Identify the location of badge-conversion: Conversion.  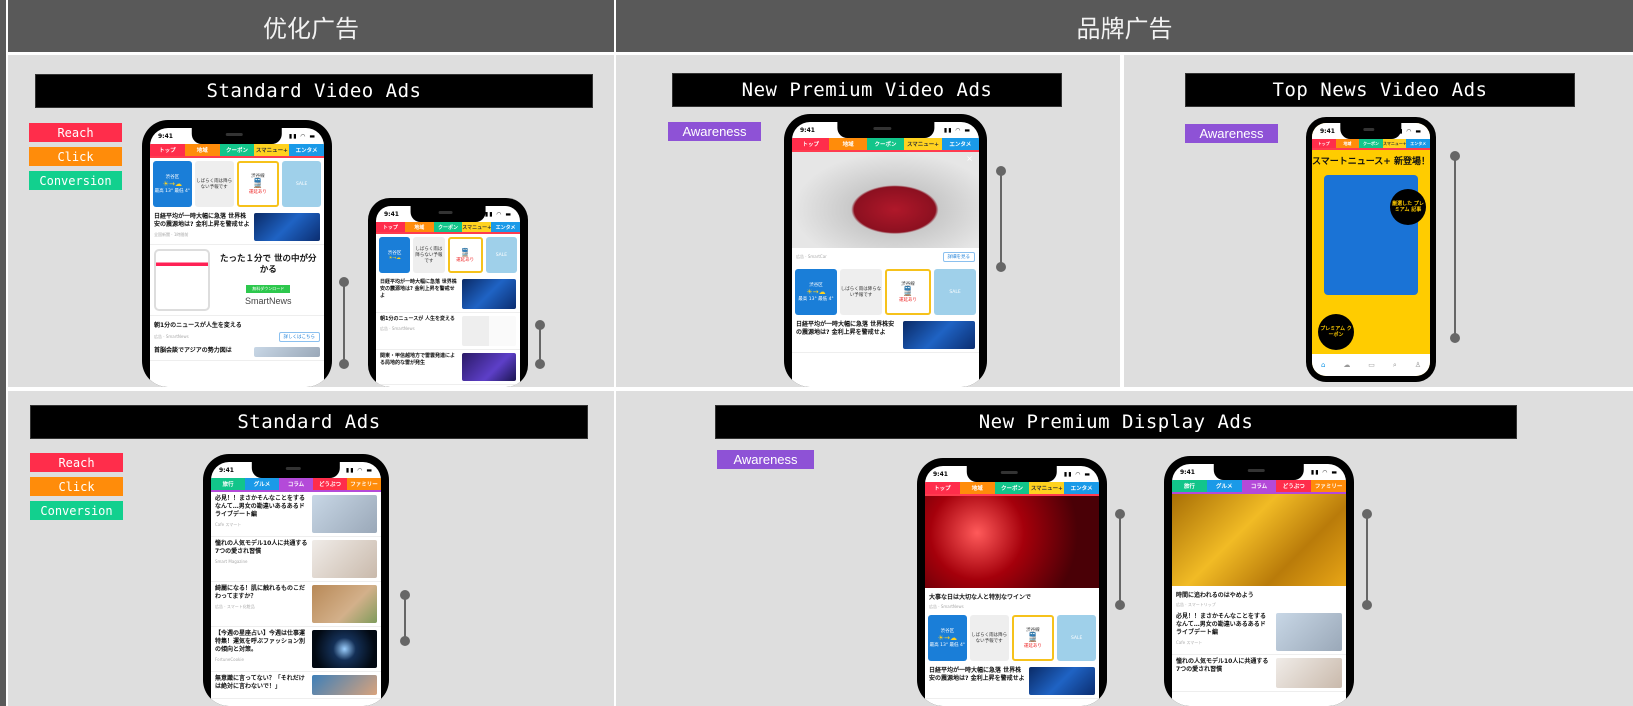
(76, 510).